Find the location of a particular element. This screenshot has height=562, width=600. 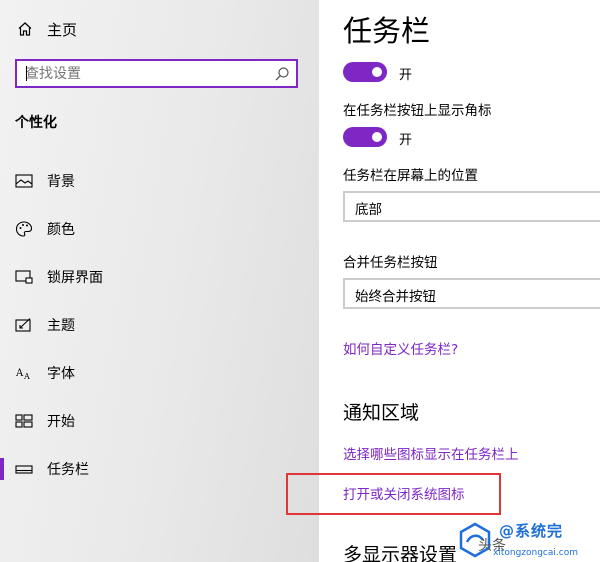

watermark: @系统完 头条 xitongzongcai.com is located at coordinates (527, 540).